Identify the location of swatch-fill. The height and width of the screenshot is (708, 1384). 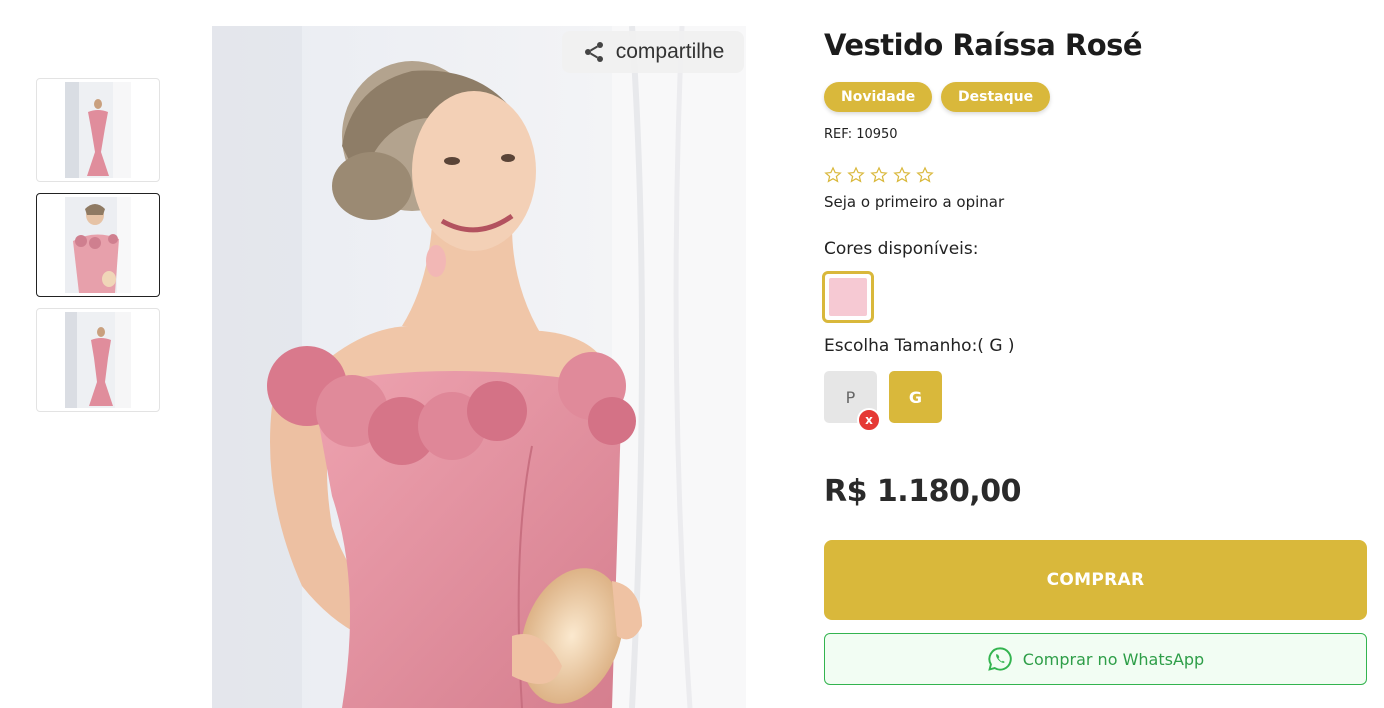
(848, 297).